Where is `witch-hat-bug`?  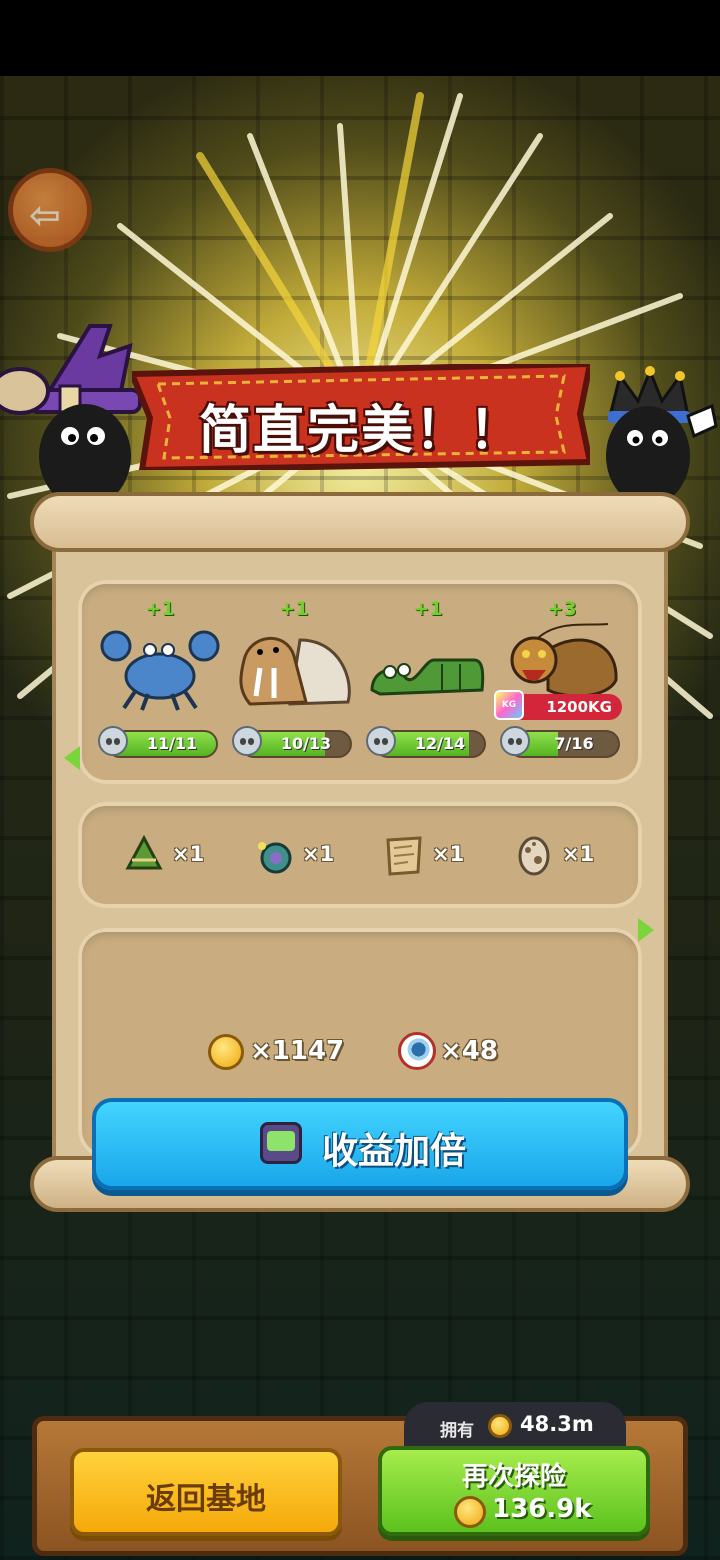
witch-hat-bug is located at coordinates (71, 420).